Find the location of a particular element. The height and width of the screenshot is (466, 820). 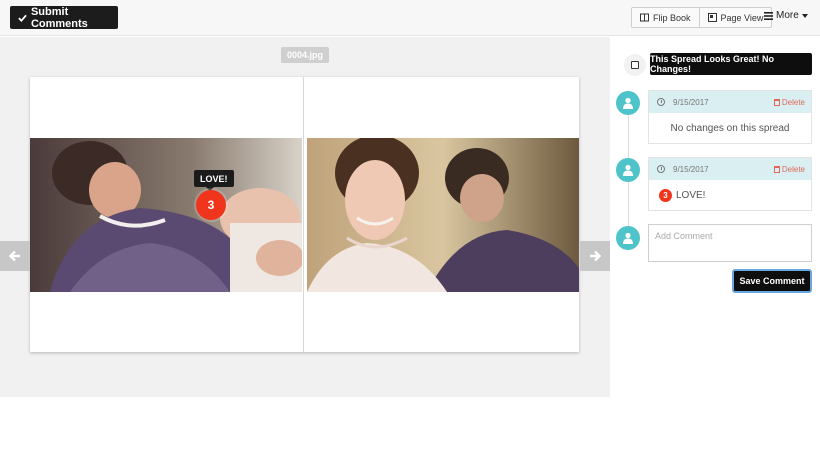

photo-left-image is located at coordinates (166, 215).